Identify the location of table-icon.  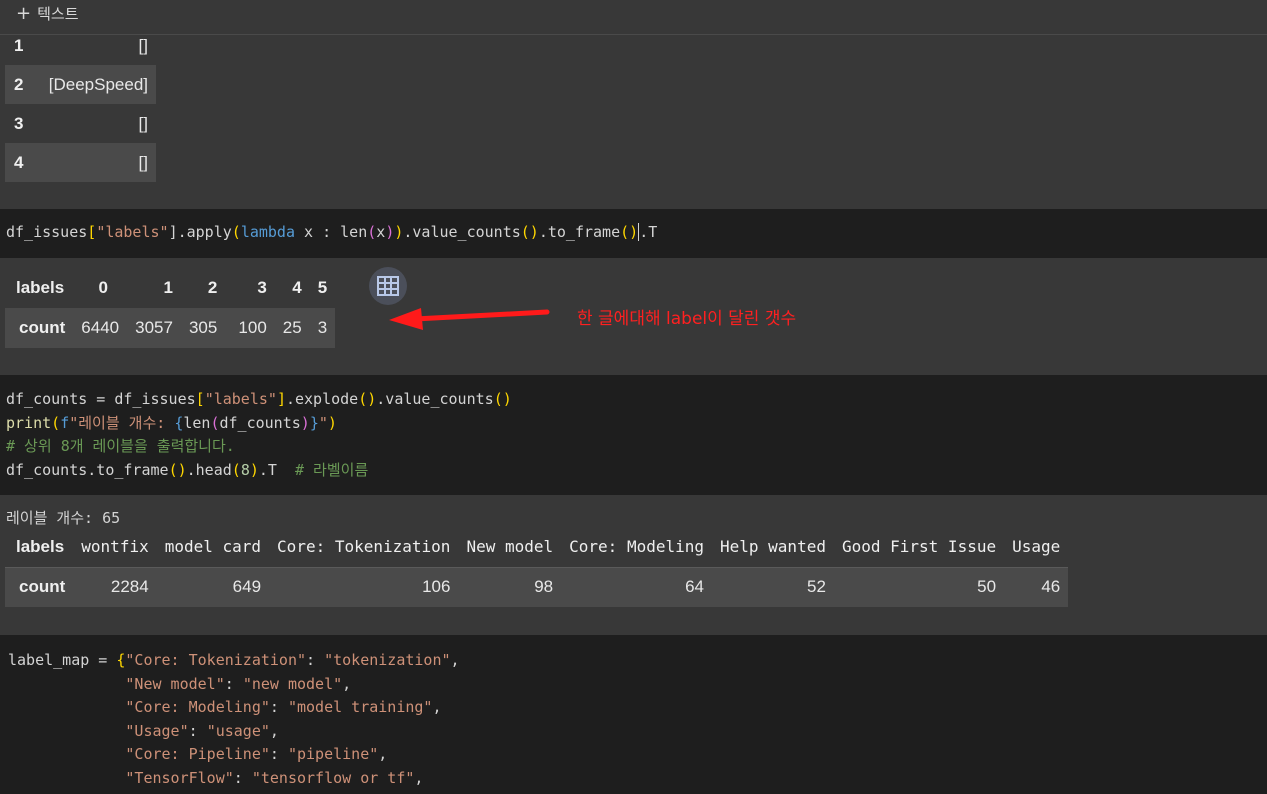
(388, 286).